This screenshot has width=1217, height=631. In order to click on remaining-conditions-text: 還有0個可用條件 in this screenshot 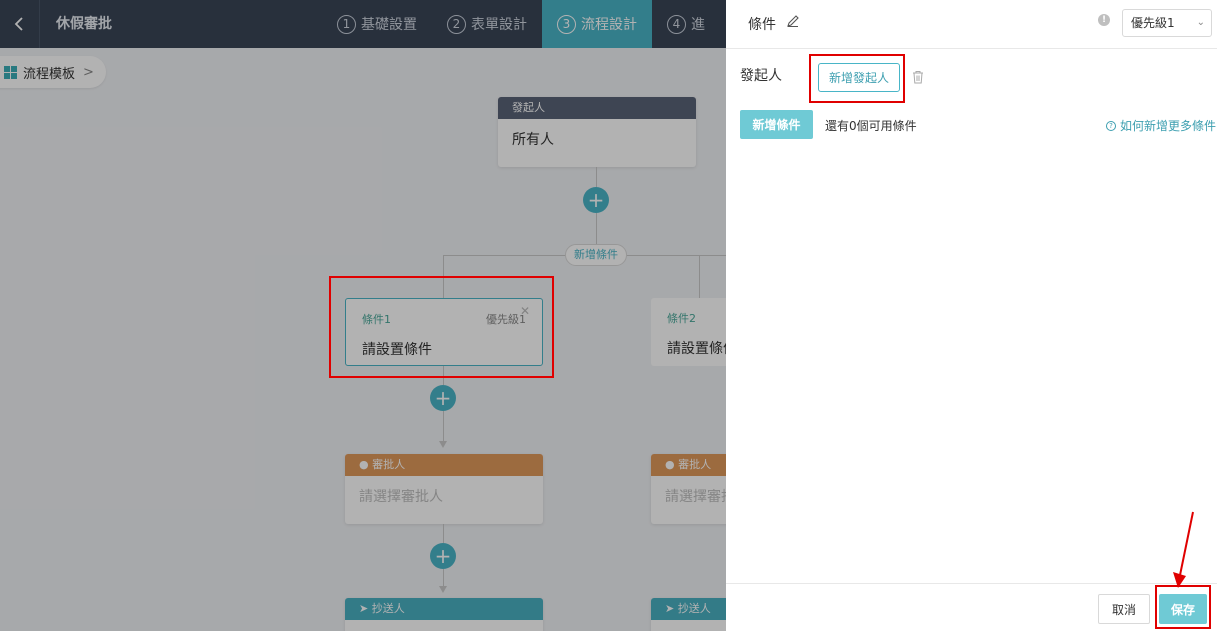, I will do `click(871, 126)`.